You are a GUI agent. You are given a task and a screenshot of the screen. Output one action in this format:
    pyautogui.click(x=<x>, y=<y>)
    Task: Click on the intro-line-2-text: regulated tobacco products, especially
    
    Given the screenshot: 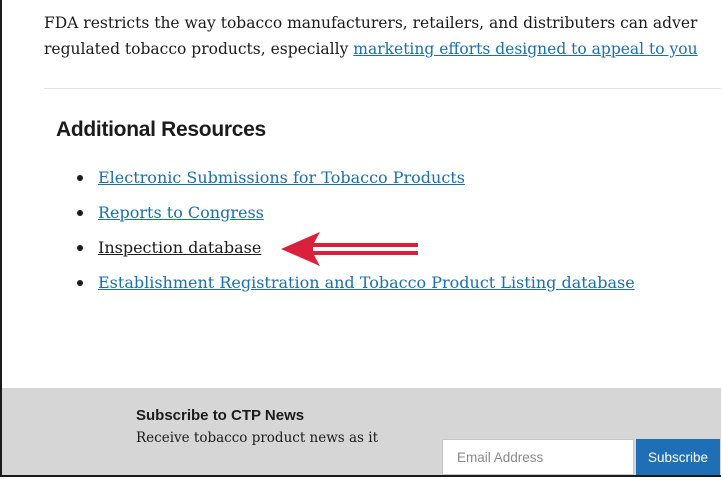 What is the action you would take?
    pyautogui.click(x=199, y=49)
    